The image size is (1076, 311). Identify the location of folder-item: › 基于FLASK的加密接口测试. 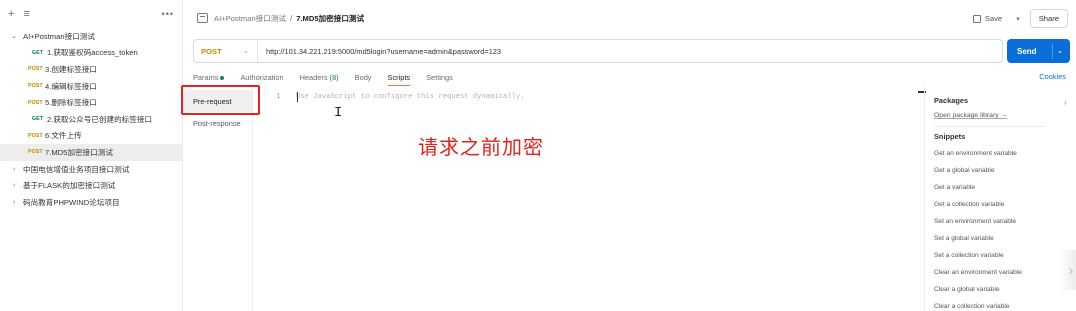
(91, 185).